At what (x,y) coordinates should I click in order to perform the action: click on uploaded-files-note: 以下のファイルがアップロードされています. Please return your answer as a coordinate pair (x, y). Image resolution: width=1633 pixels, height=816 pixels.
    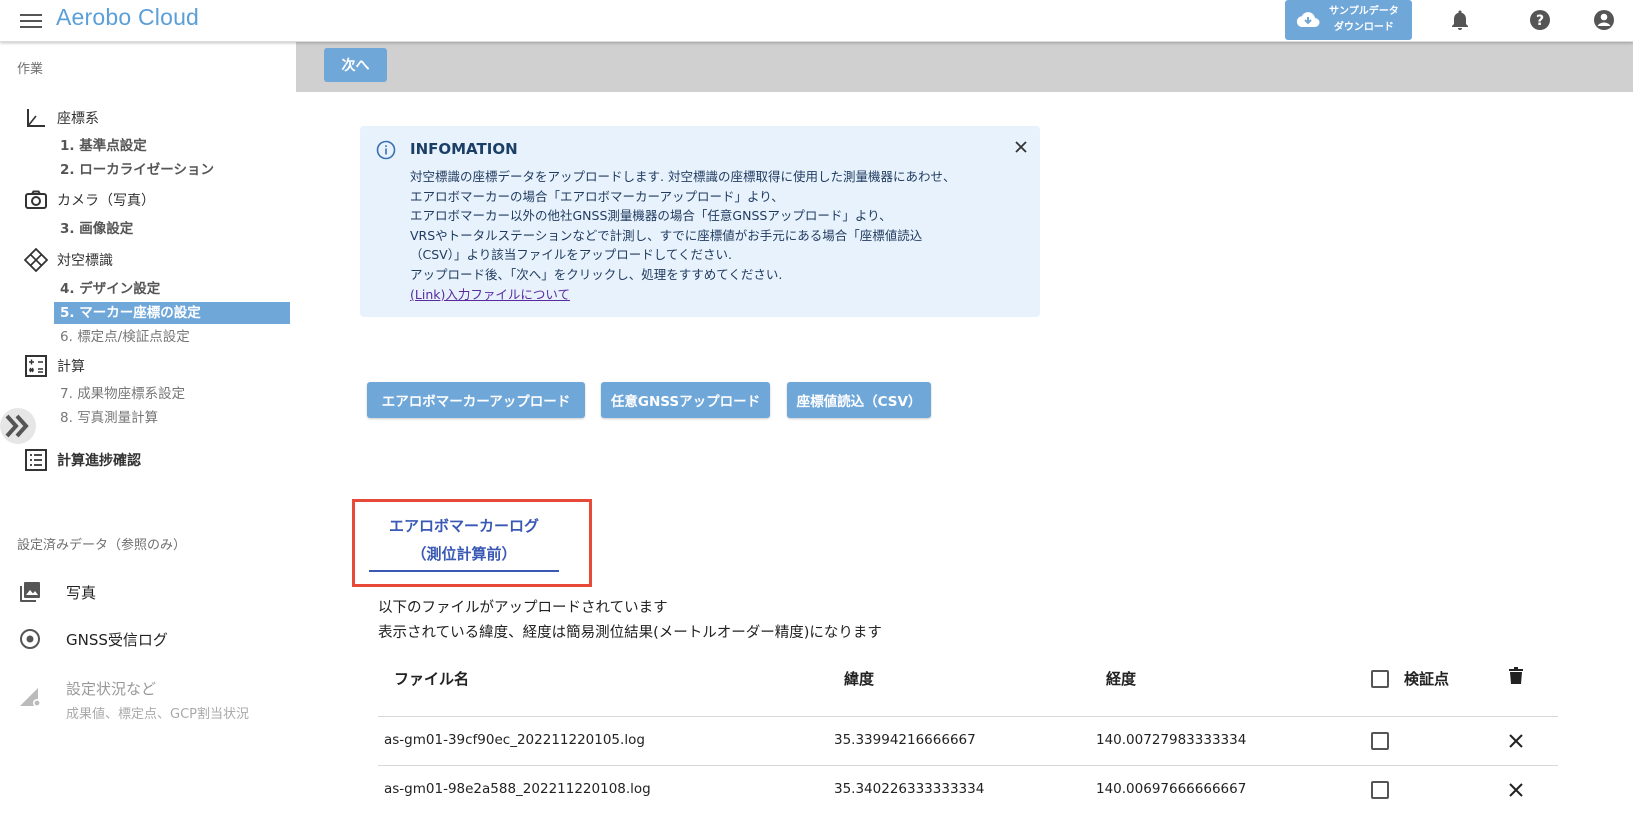
    Looking at the image, I should click on (523, 608).